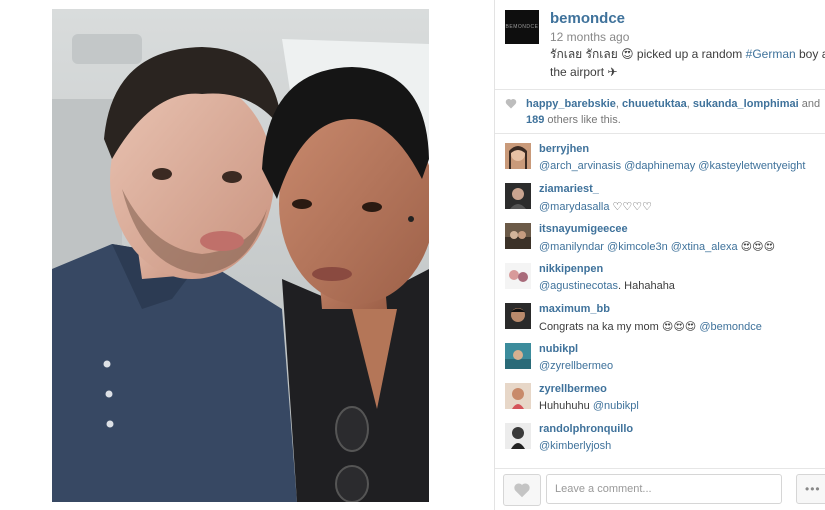 The image size is (825, 510). I want to click on avatar: BEMONDCE, so click(522, 27).